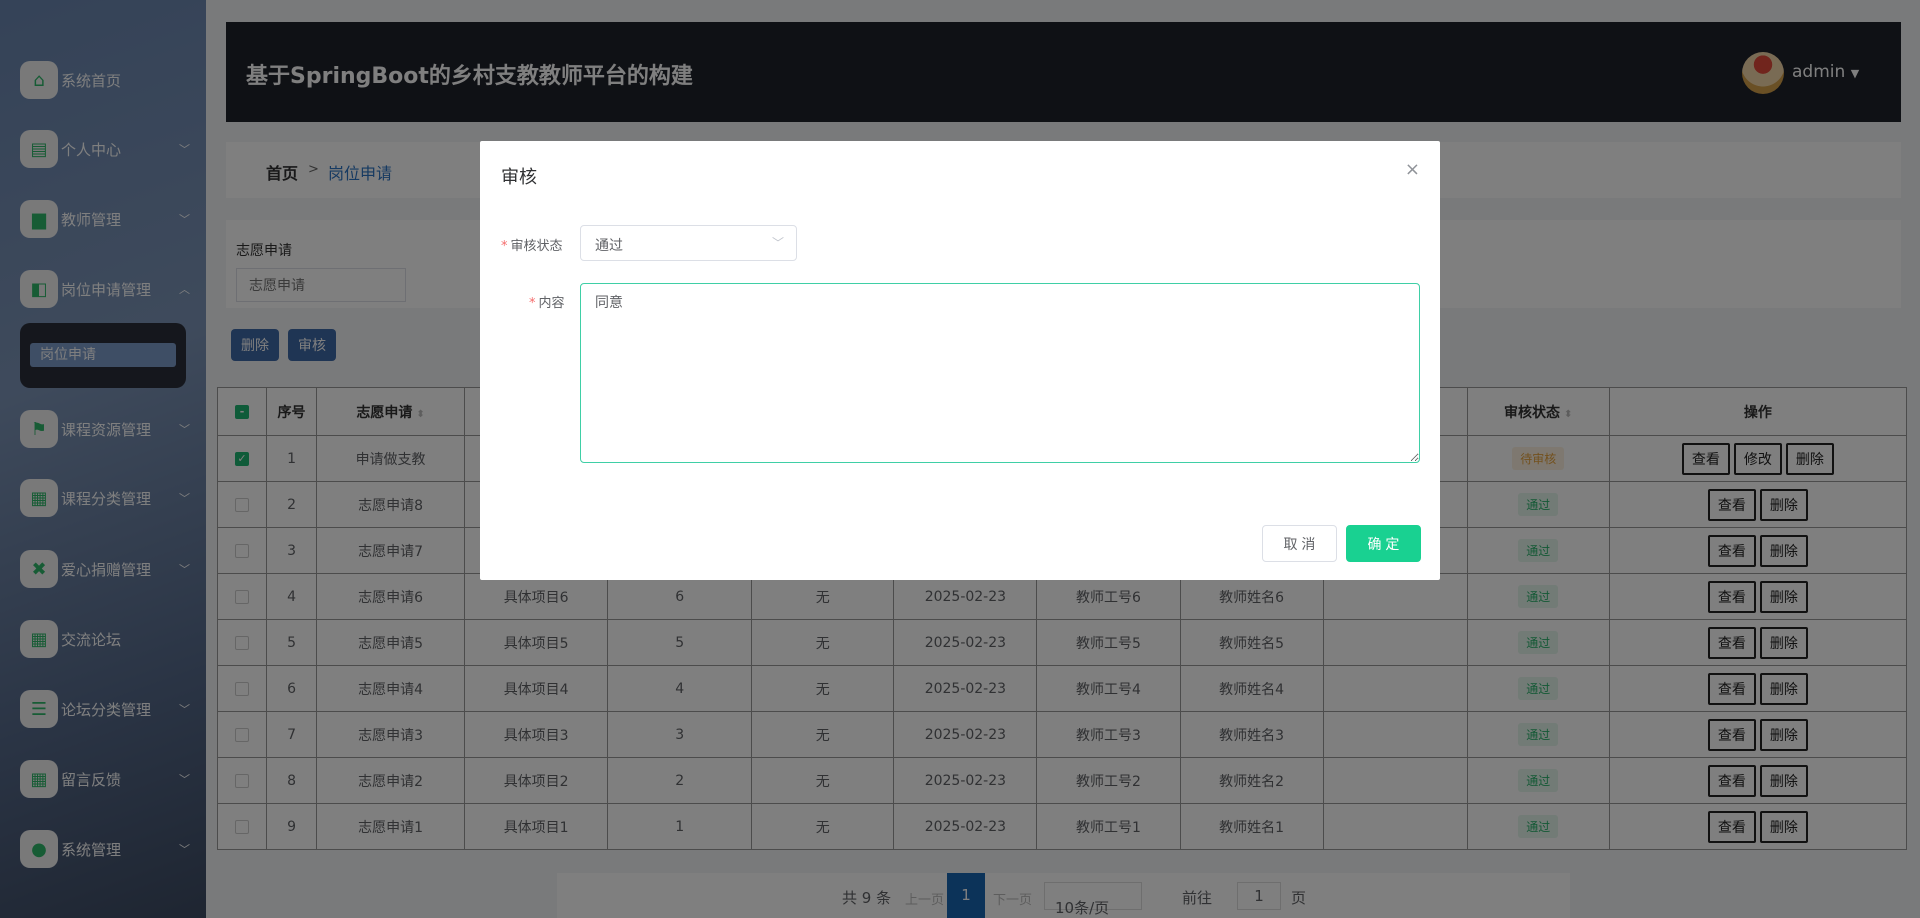  Describe the element at coordinates (777, 243) in the screenshot. I see `chevron-down-icon: ﹀` at that location.